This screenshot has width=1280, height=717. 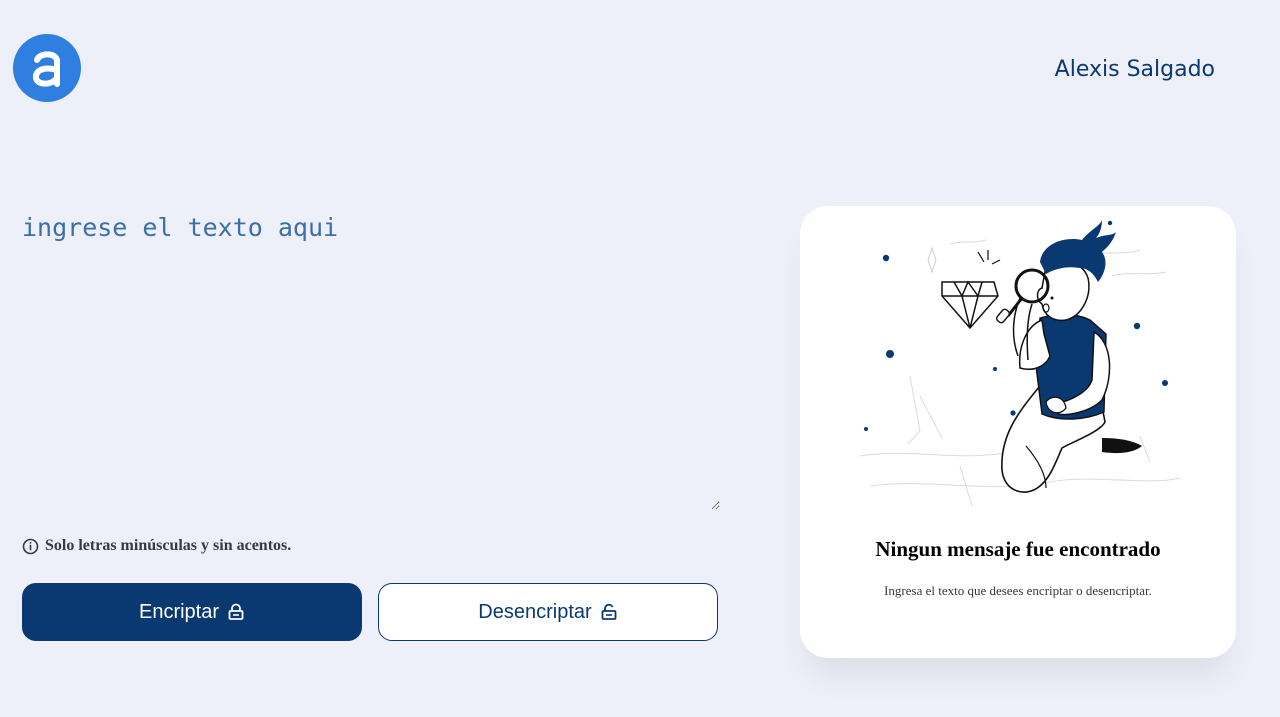 I want to click on output-title: Ningun mensaje fue encontrado, so click(x=1018, y=549).